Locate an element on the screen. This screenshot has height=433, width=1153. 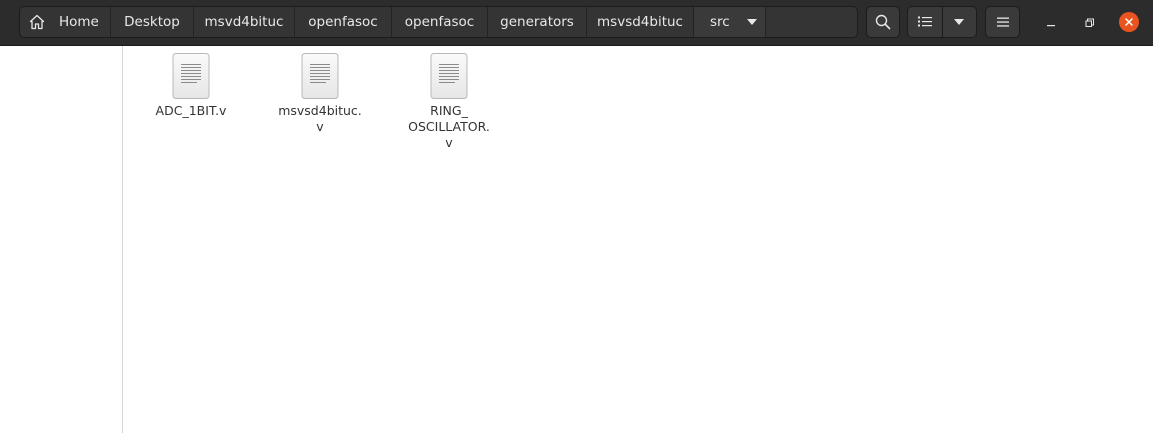
main-menu-button is located at coordinates (1002, 22).